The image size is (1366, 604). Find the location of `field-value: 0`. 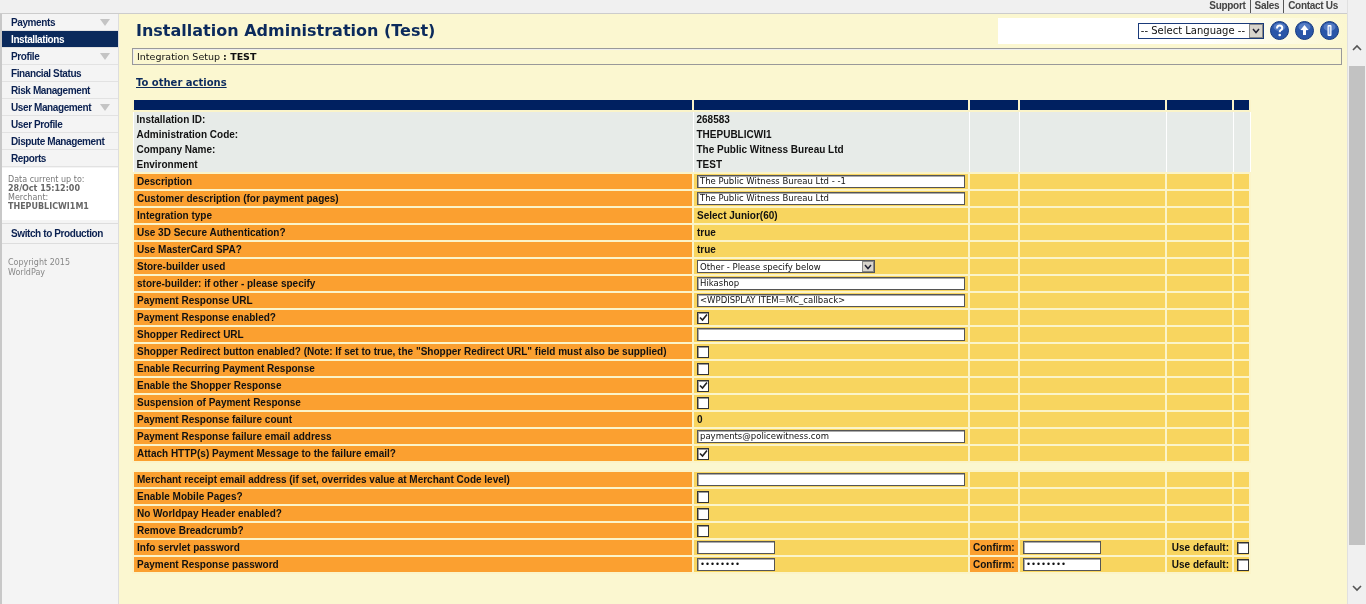

field-value: 0 is located at coordinates (700, 419).